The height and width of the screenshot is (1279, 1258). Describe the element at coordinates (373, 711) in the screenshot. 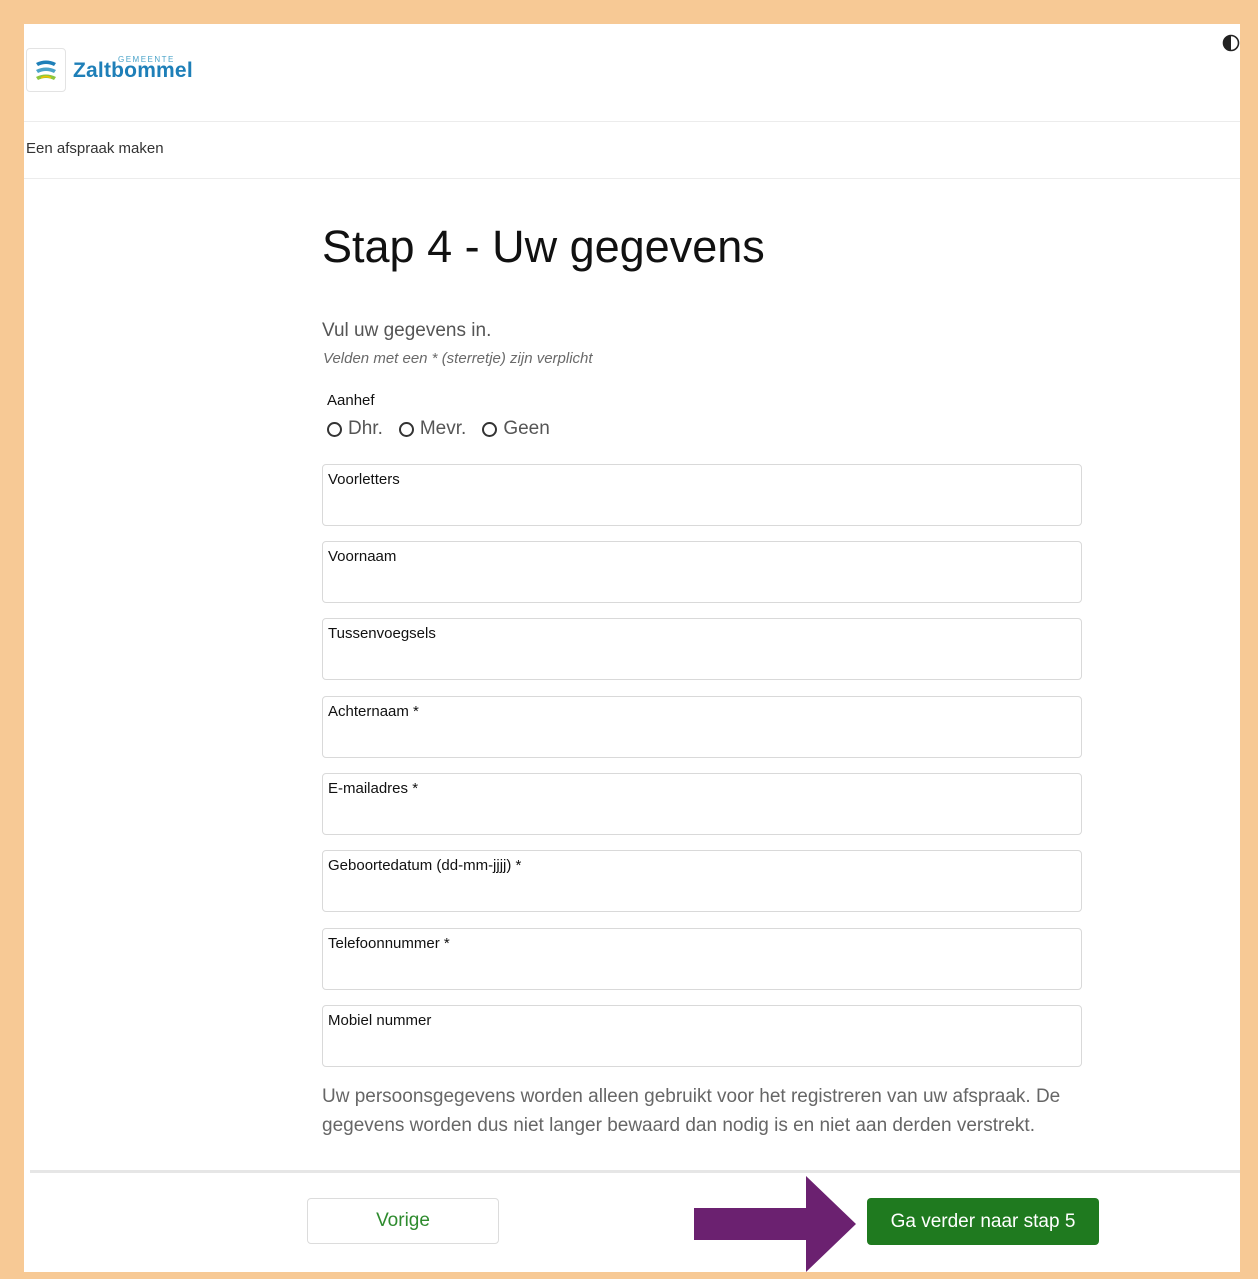

I see `field-label: Achternaam *` at that location.